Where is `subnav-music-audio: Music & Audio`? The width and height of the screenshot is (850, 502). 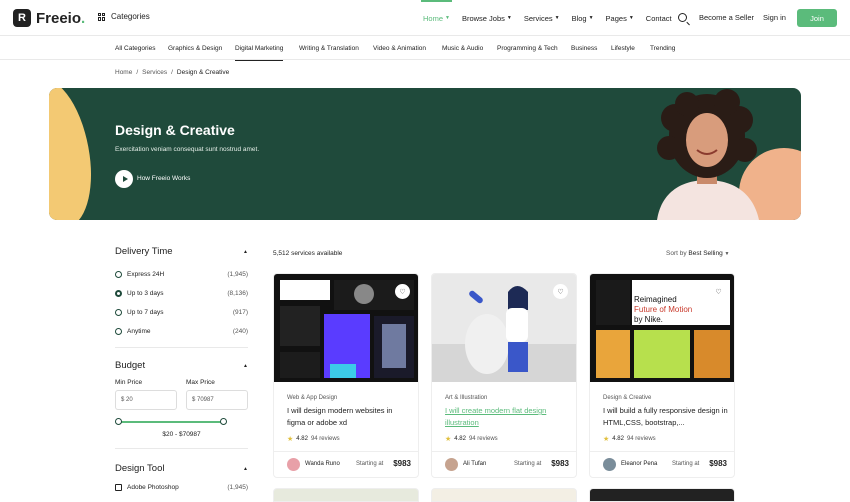 subnav-music-audio: Music & Audio is located at coordinates (462, 48).